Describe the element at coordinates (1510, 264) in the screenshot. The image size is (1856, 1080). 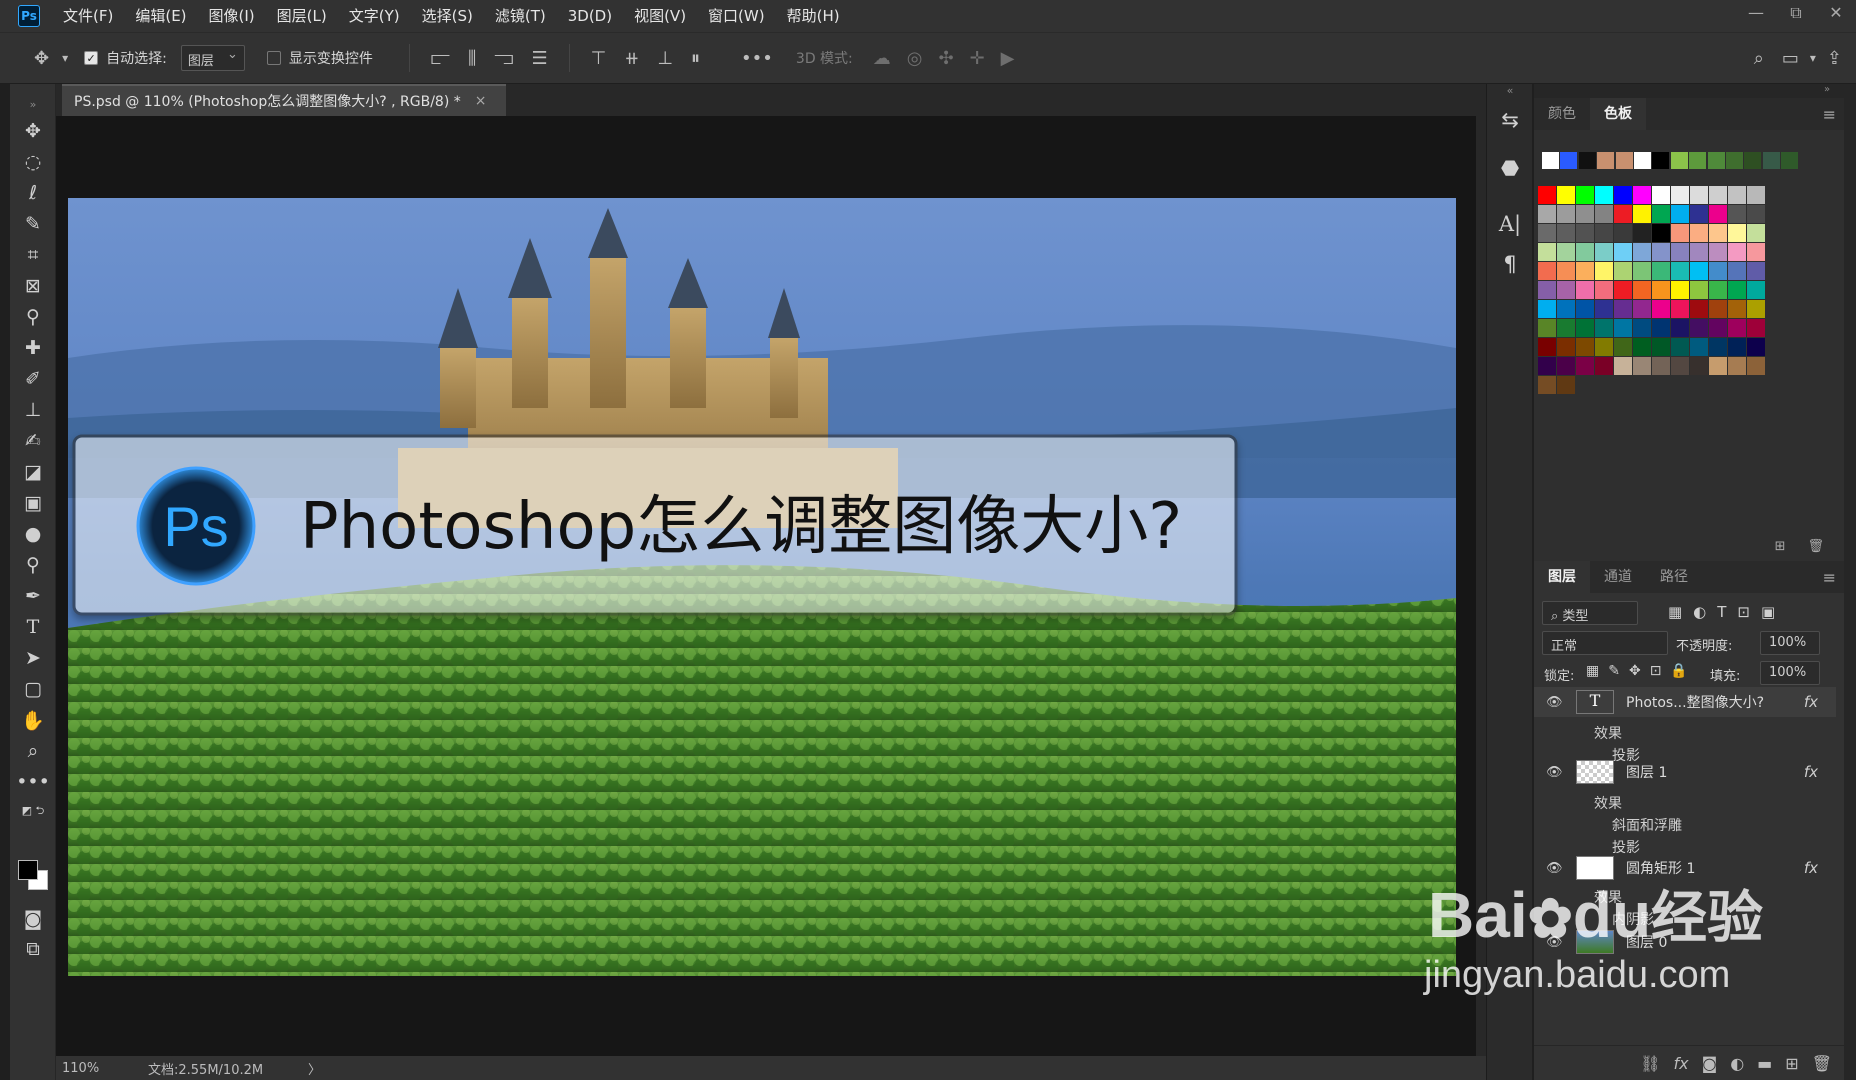
I see `paragraph-panel-icon: ¶` at that location.